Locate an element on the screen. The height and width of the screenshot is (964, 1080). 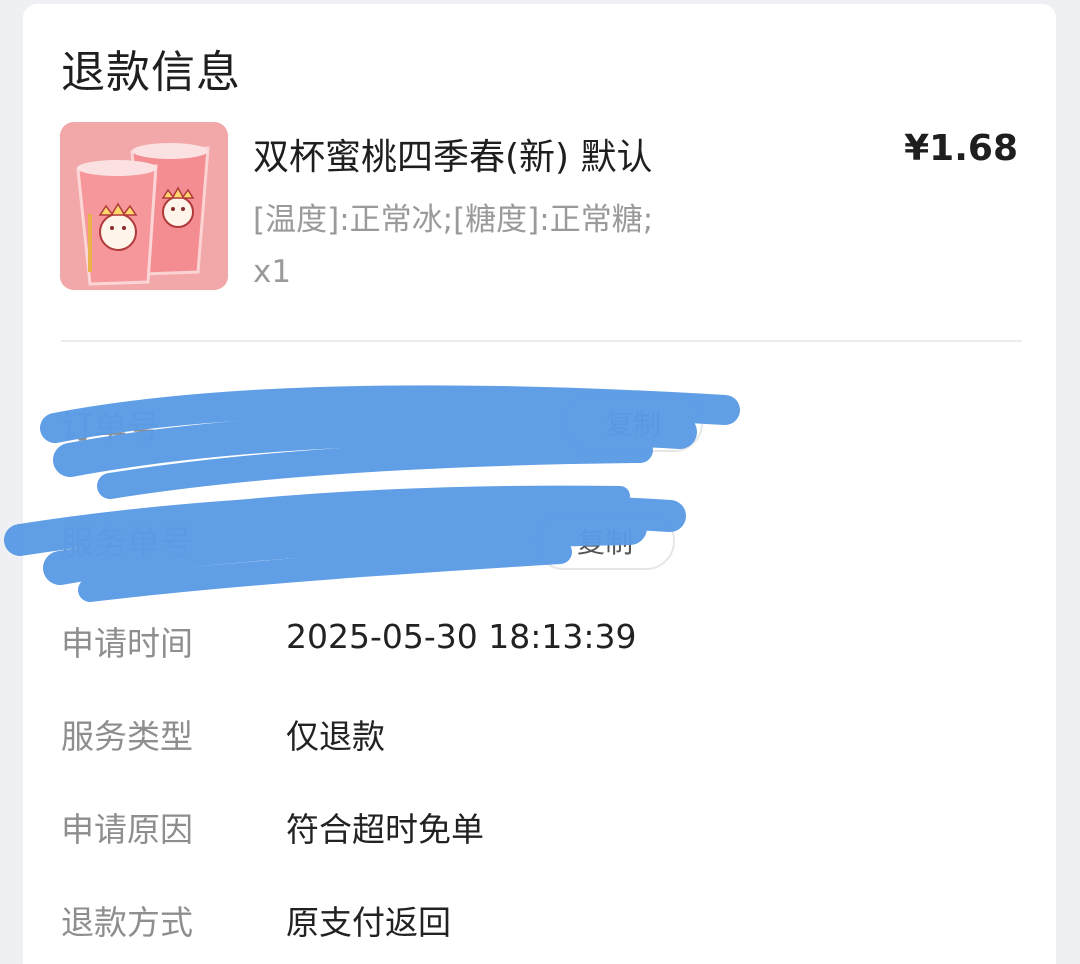
apply-time-value: 2025-05-30 18:13:39 is located at coordinates (461, 636).